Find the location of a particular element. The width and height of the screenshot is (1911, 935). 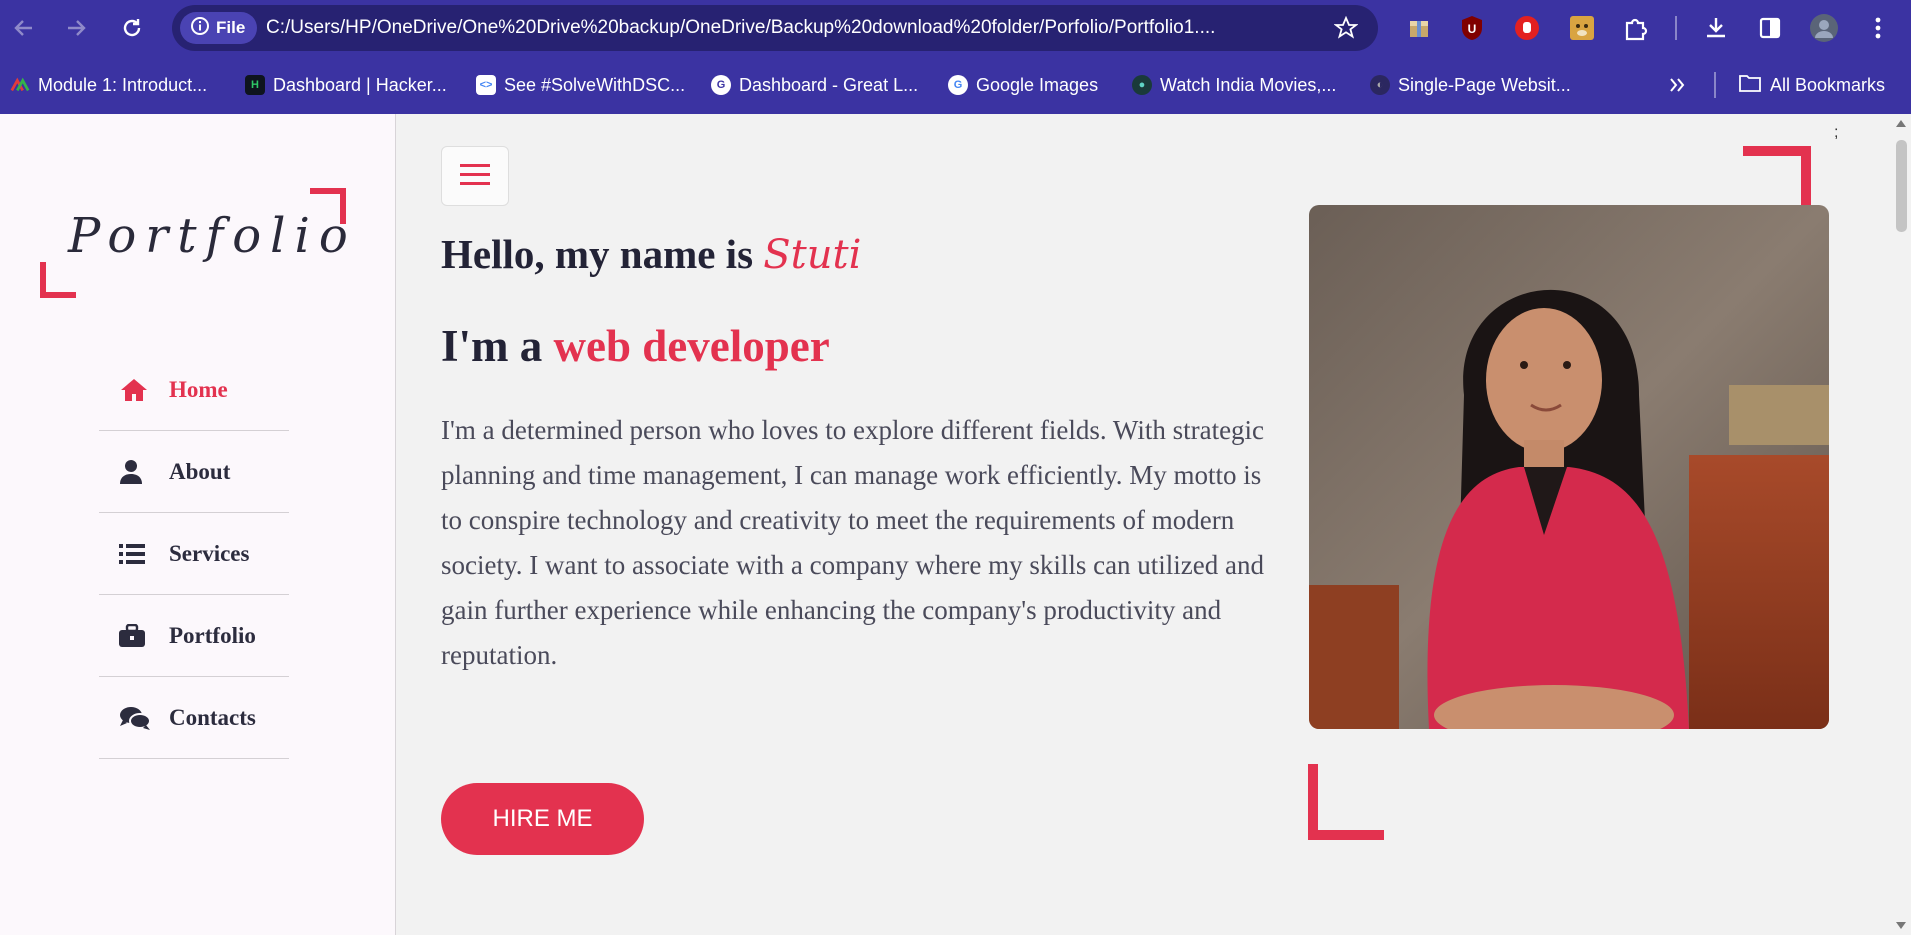

sidebar-item-label: Home is located at coordinates (198, 389).